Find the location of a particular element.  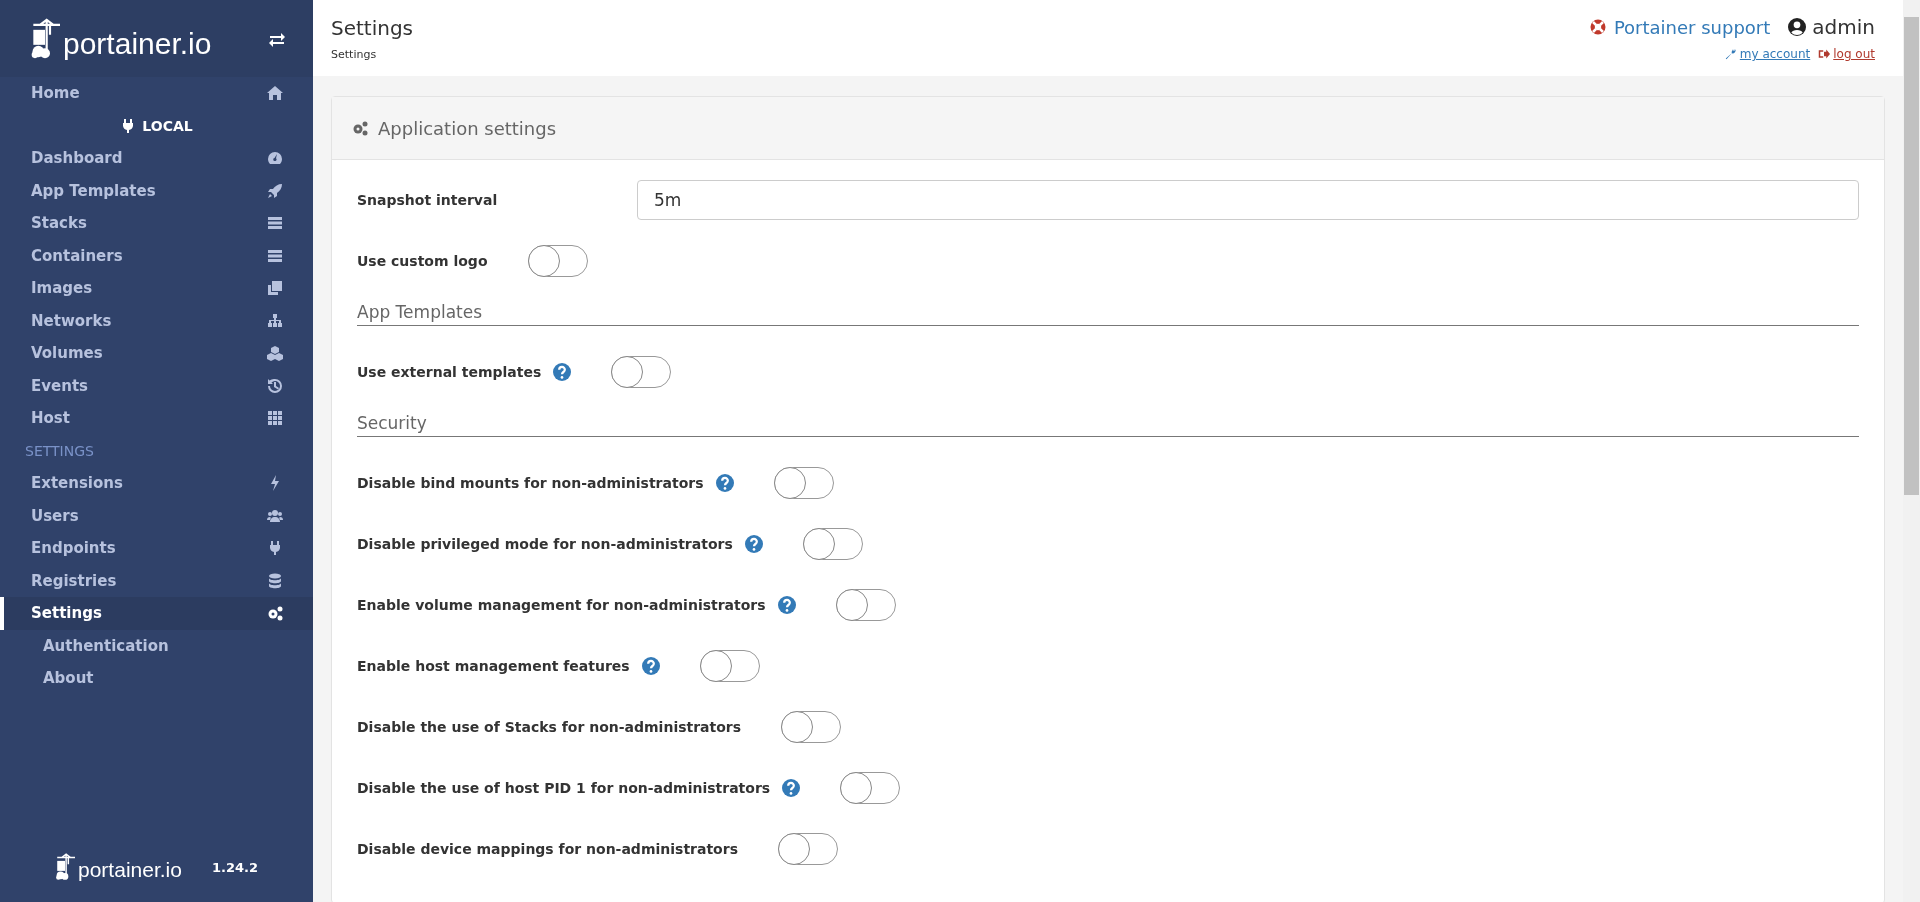

panel-title: Application settings is located at coordinates (467, 128).